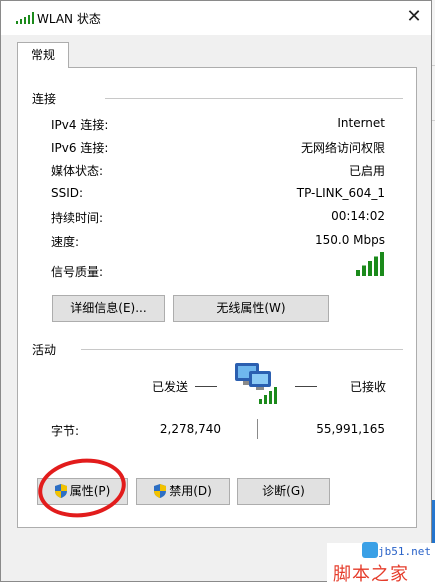  What do you see at coordinates (404, 551) in the screenshot?
I see `watermark-url: jb51.net` at bounding box center [404, 551].